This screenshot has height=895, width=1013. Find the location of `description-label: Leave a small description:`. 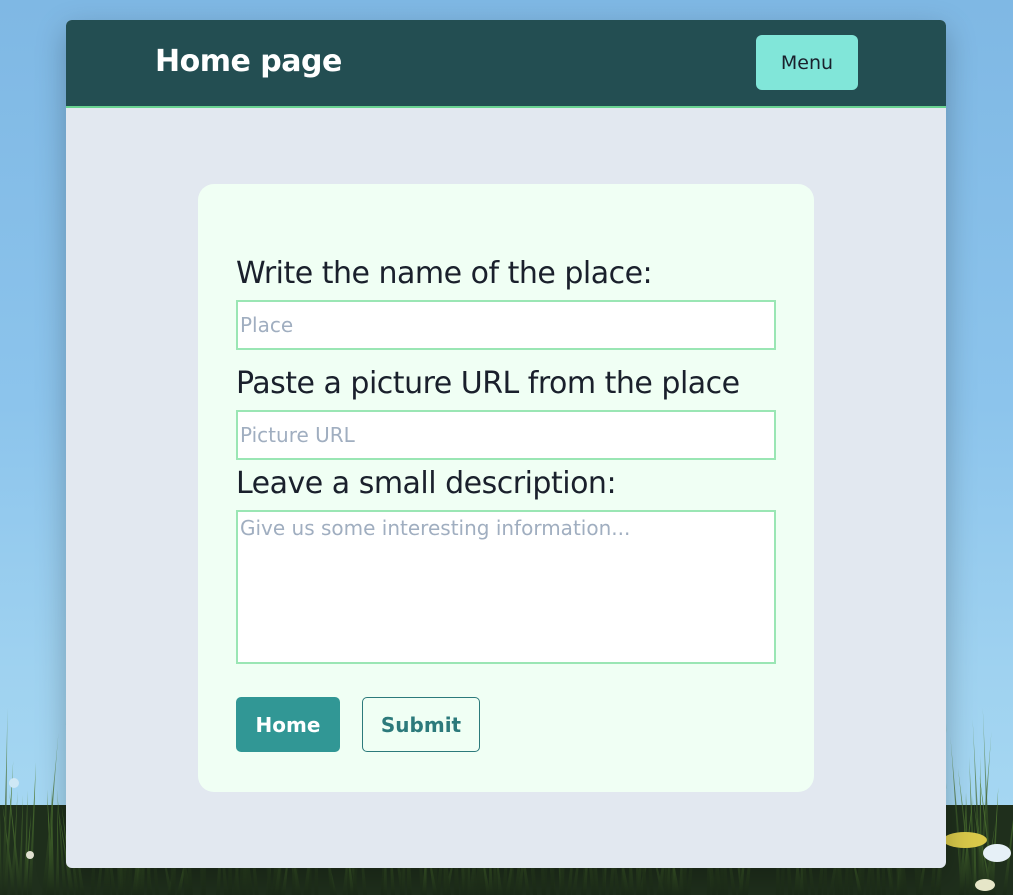

description-label: Leave a small description: is located at coordinates (426, 483).